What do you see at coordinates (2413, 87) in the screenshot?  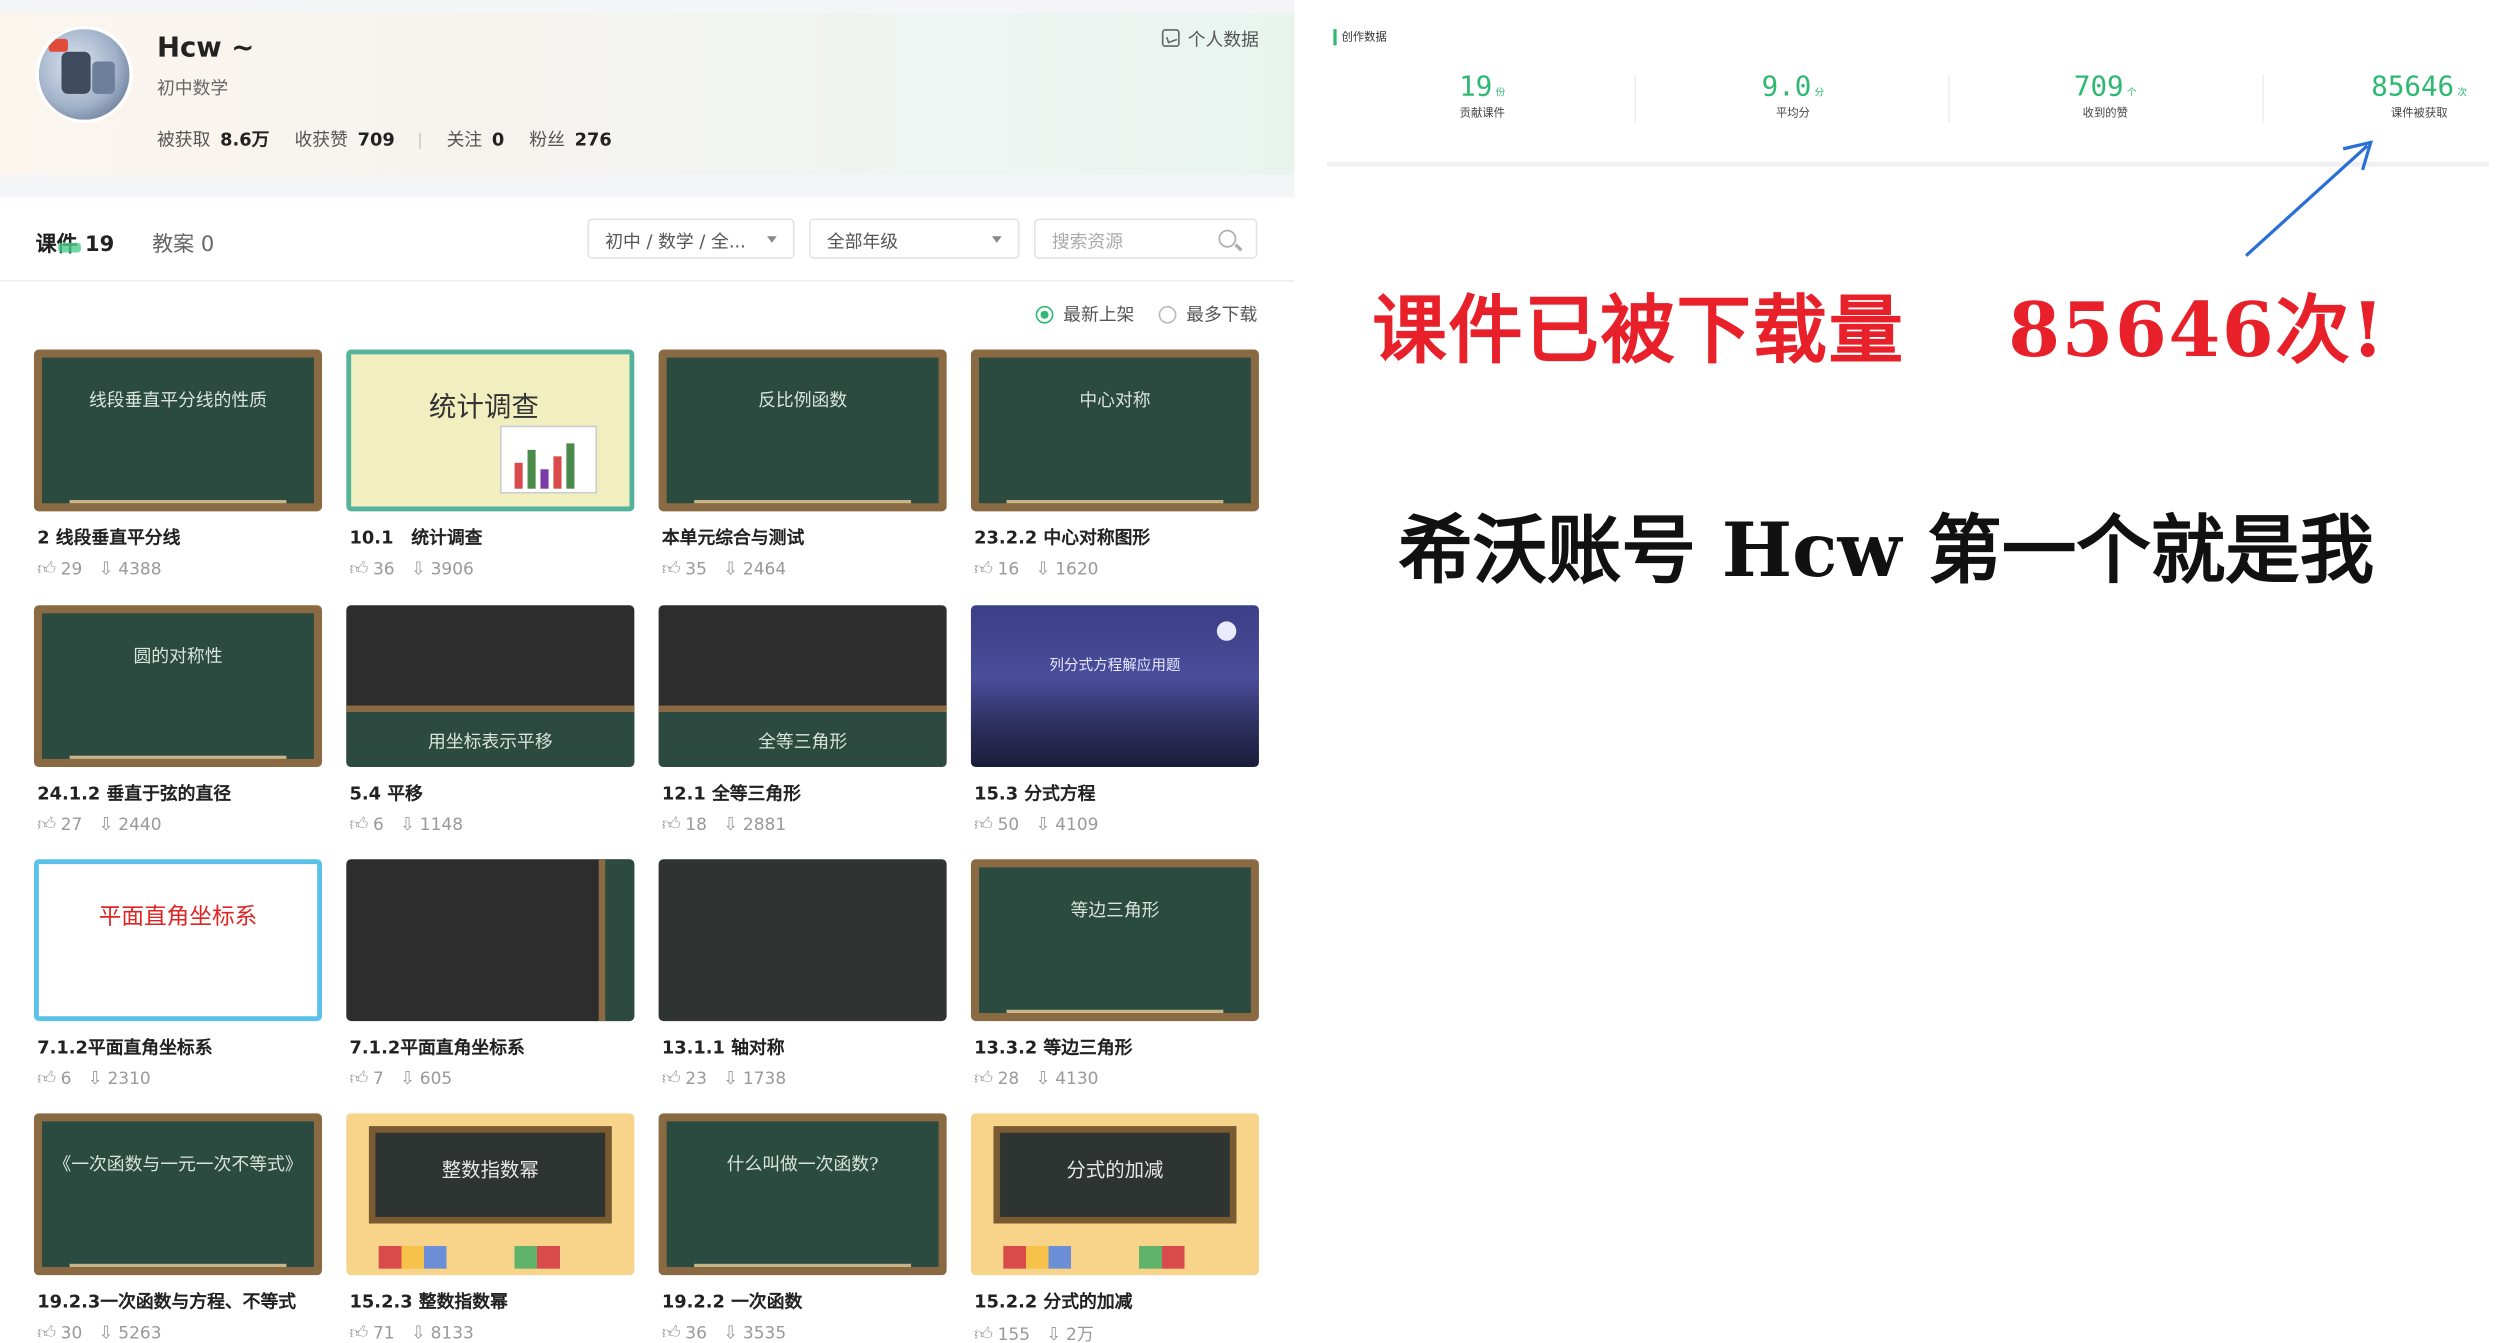 I see `stat-obtained-value: 85646` at bounding box center [2413, 87].